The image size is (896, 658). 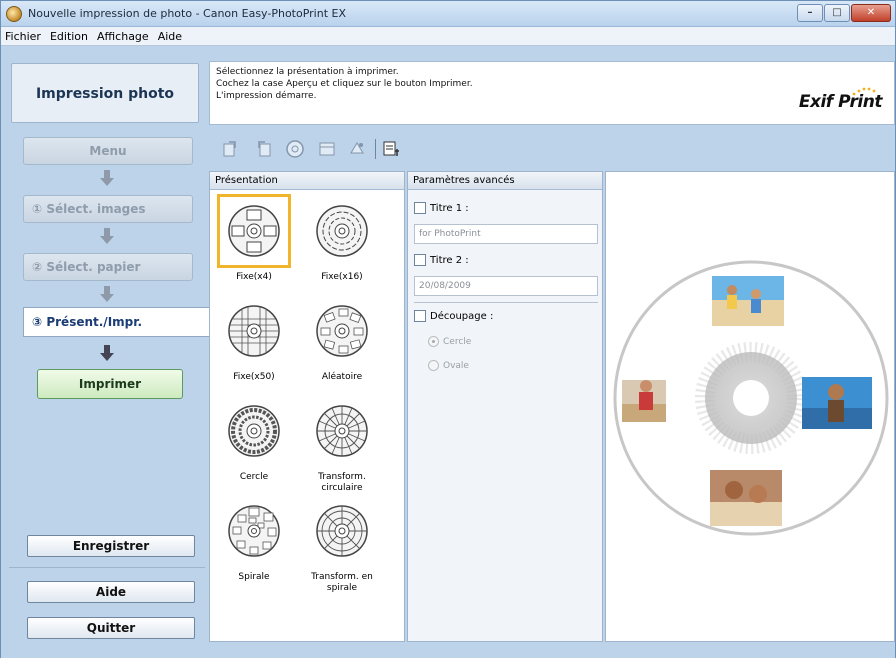 I want to click on close-icon: ✕, so click(x=871, y=12).